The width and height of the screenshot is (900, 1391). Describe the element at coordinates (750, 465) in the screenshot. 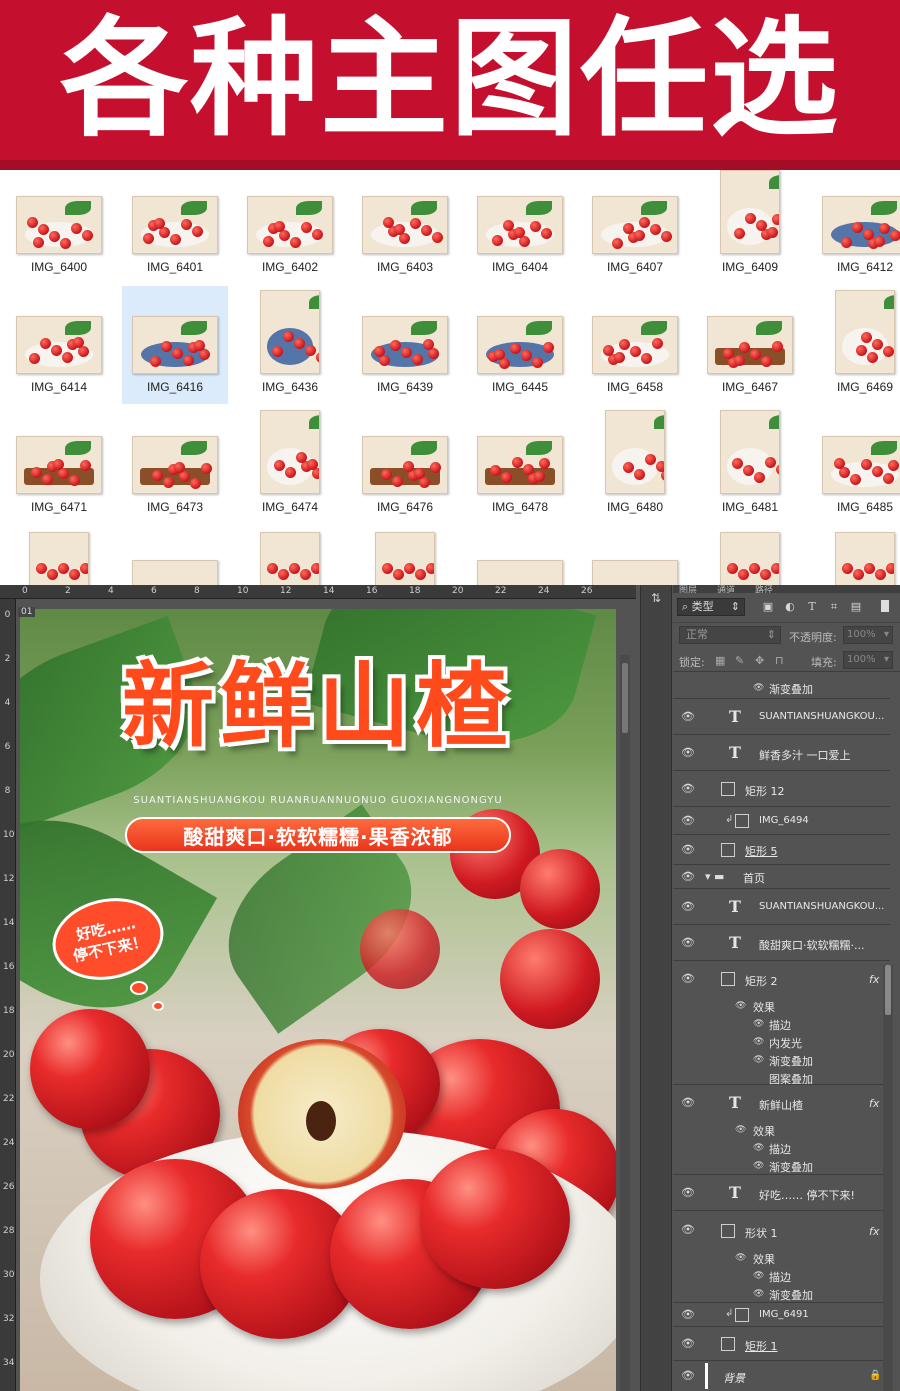

I see `file-thumbnail: IMG_6481` at that location.